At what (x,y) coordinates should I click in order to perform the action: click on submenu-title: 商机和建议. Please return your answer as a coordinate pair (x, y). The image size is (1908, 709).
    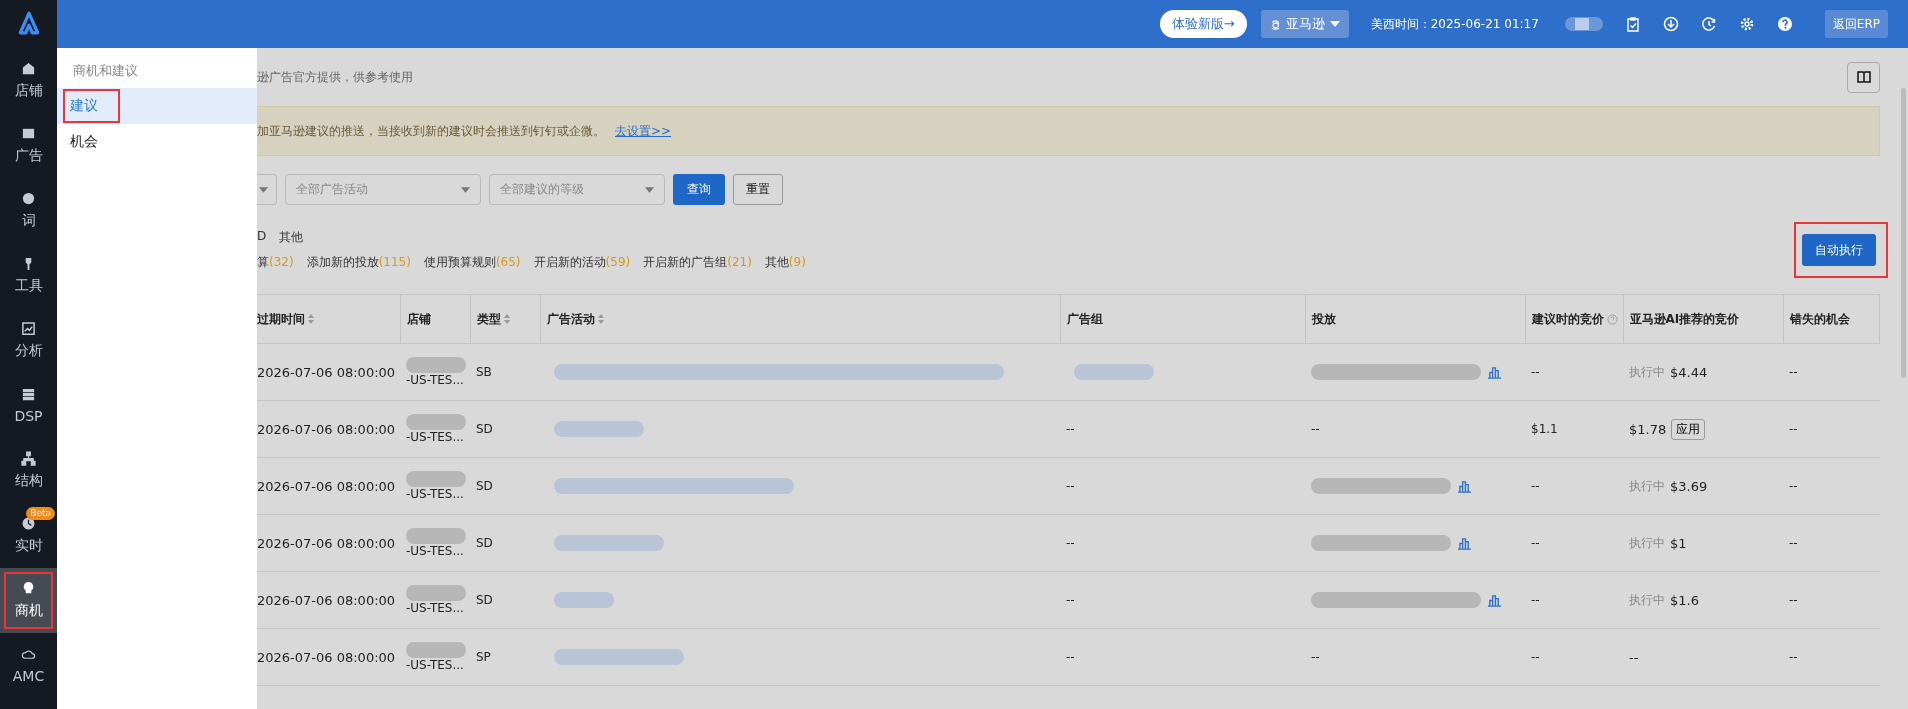
    Looking at the image, I should click on (105, 71).